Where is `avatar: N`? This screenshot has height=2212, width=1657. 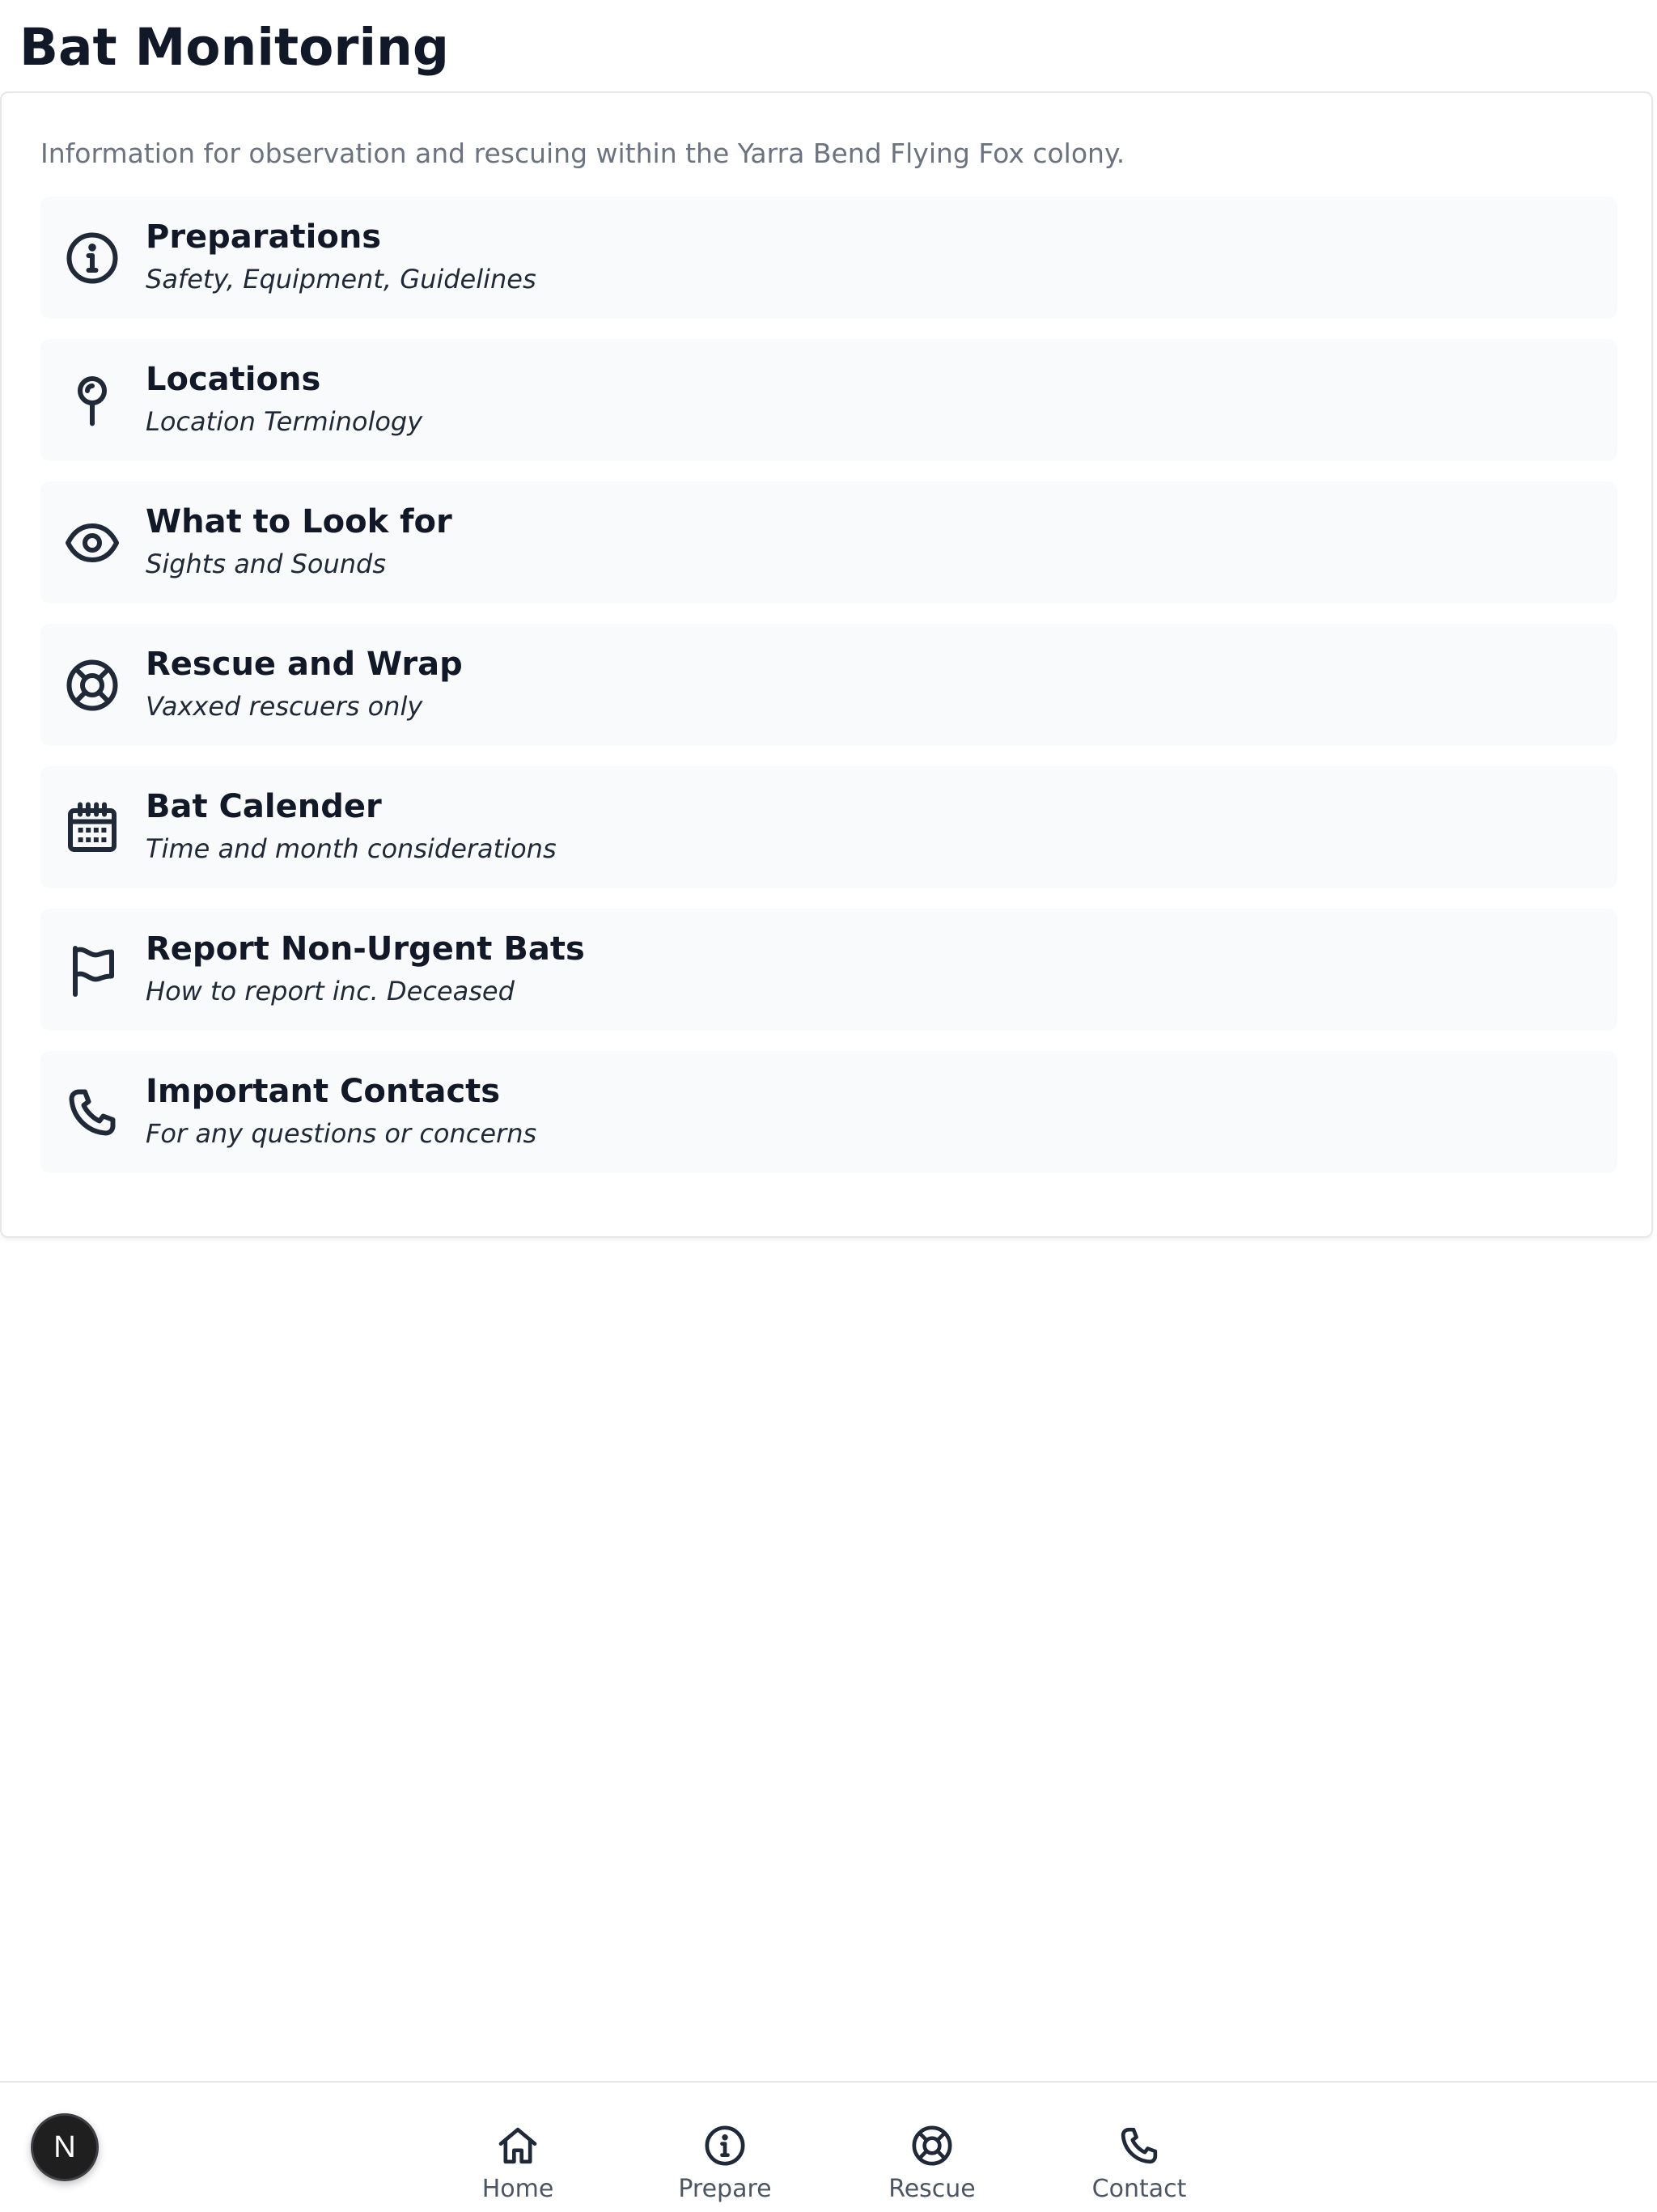 avatar: N is located at coordinates (65, 2147).